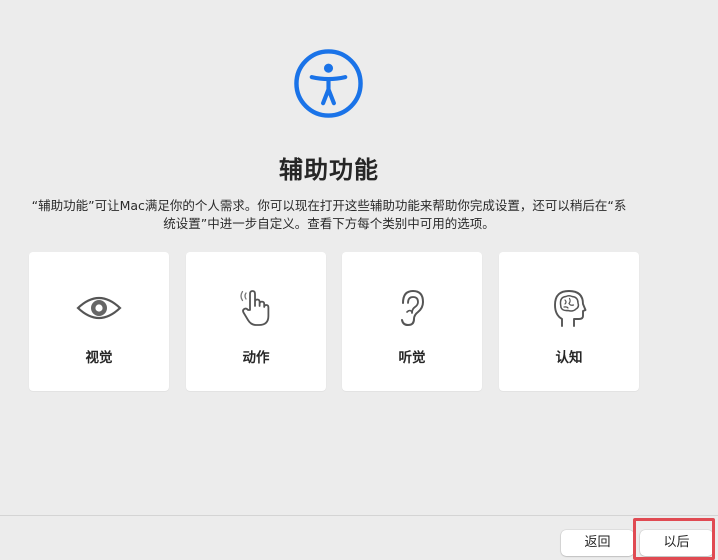 This screenshot has height=560, width=718. What do you see at coordinates (99, 358) in the screenshot?
I see `category-label: 视觉` at bounding box center [99, 358].